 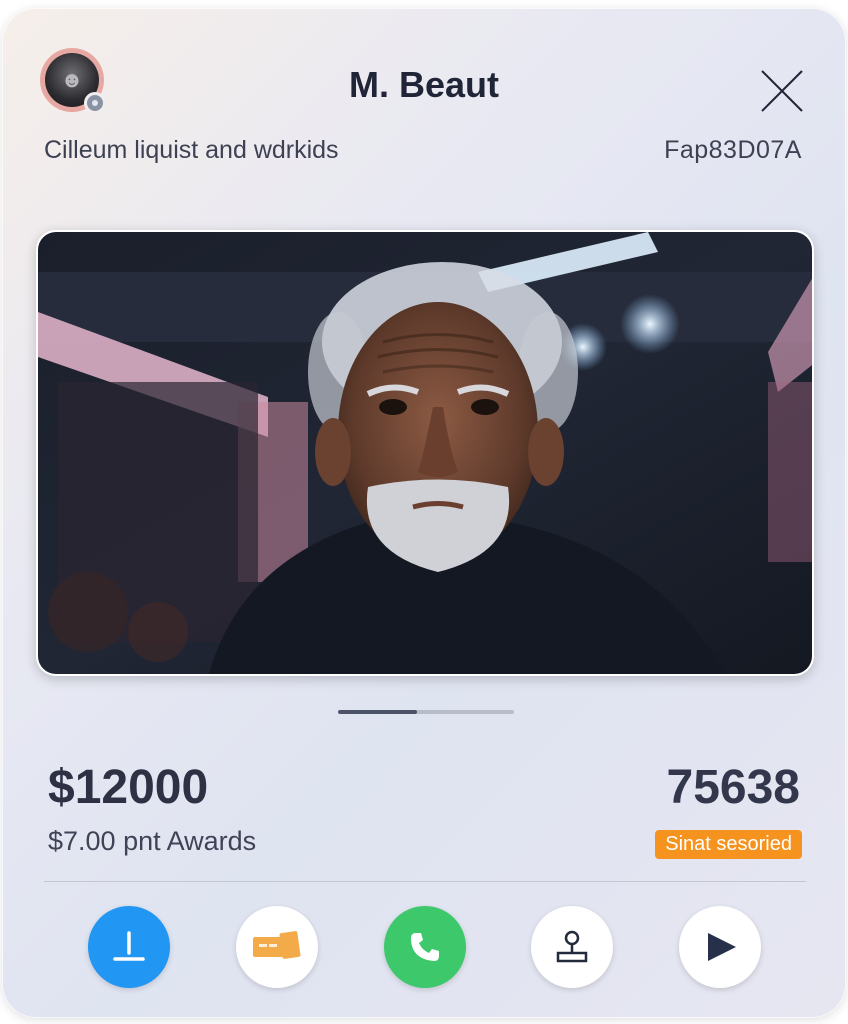 What do you see at coordinates (128, 787) in the screenshot?
I see `price-value: $12000` at bounding box center [128, 787].